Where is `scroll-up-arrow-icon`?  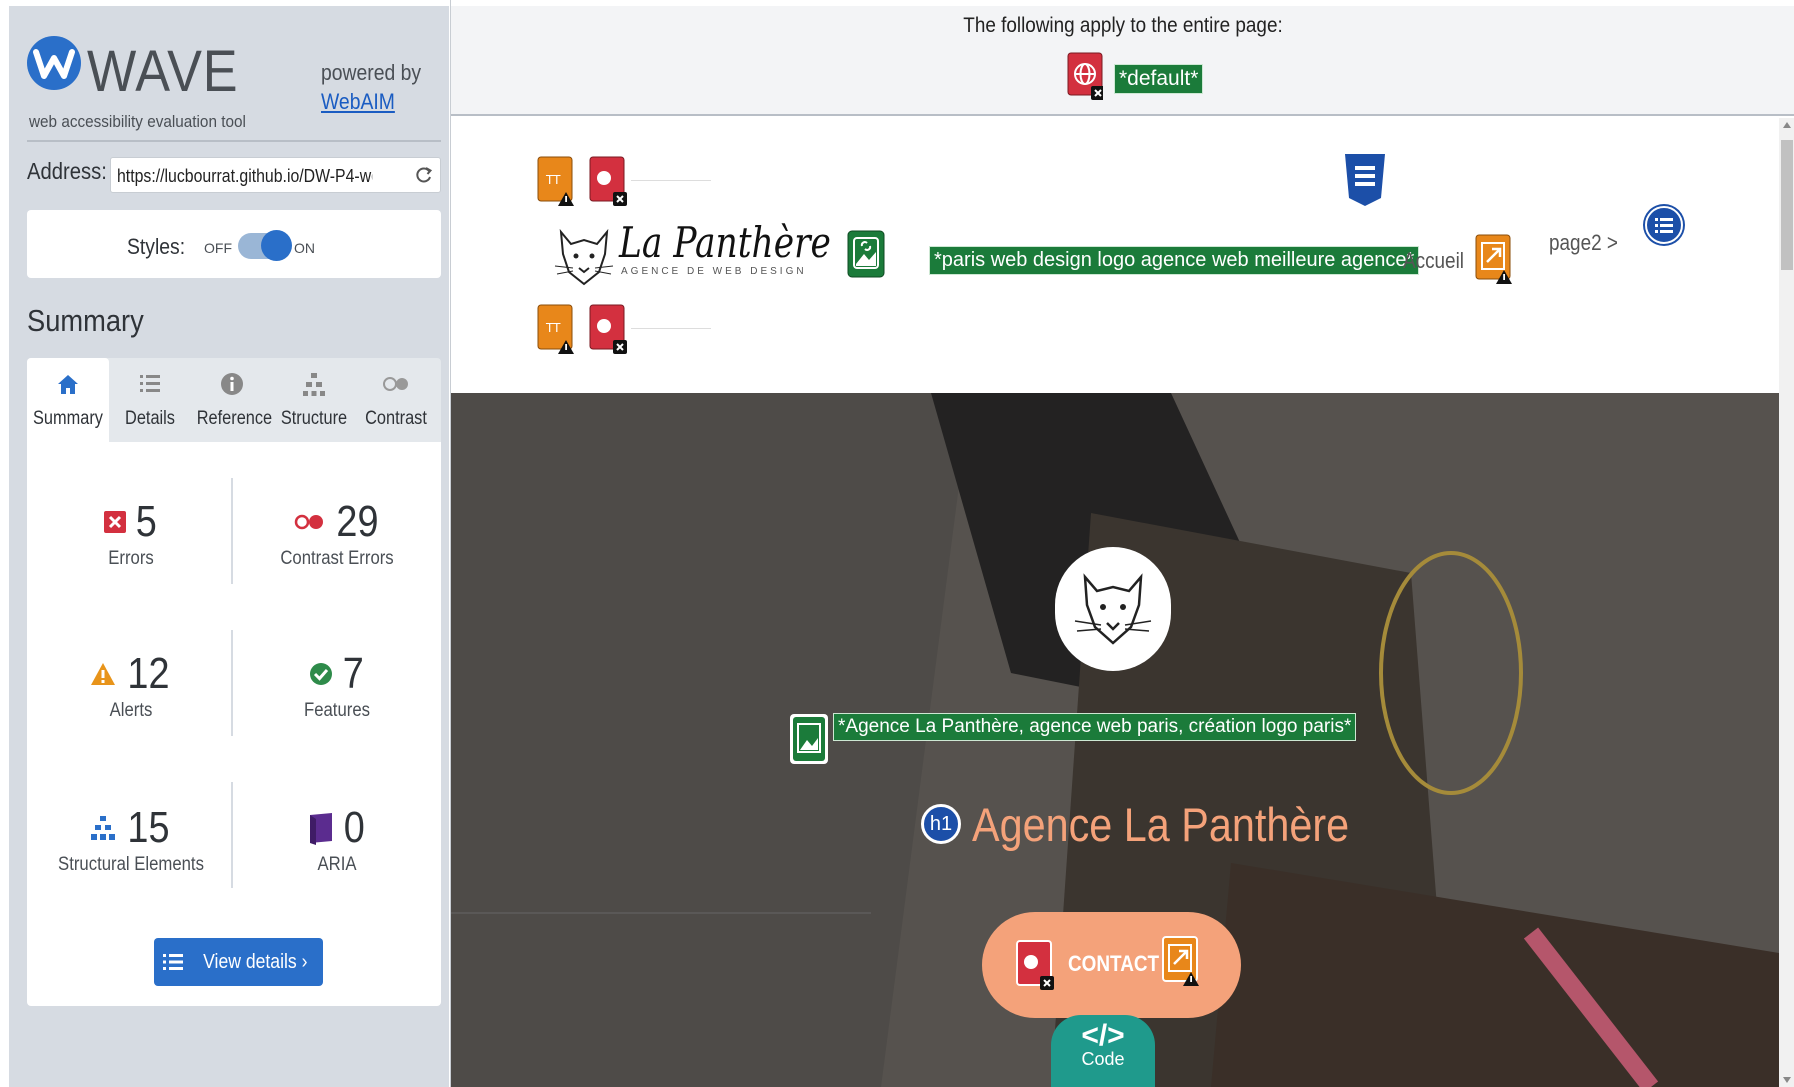 scroll-up-arrow-icon is located at coordinates (1787, 125).